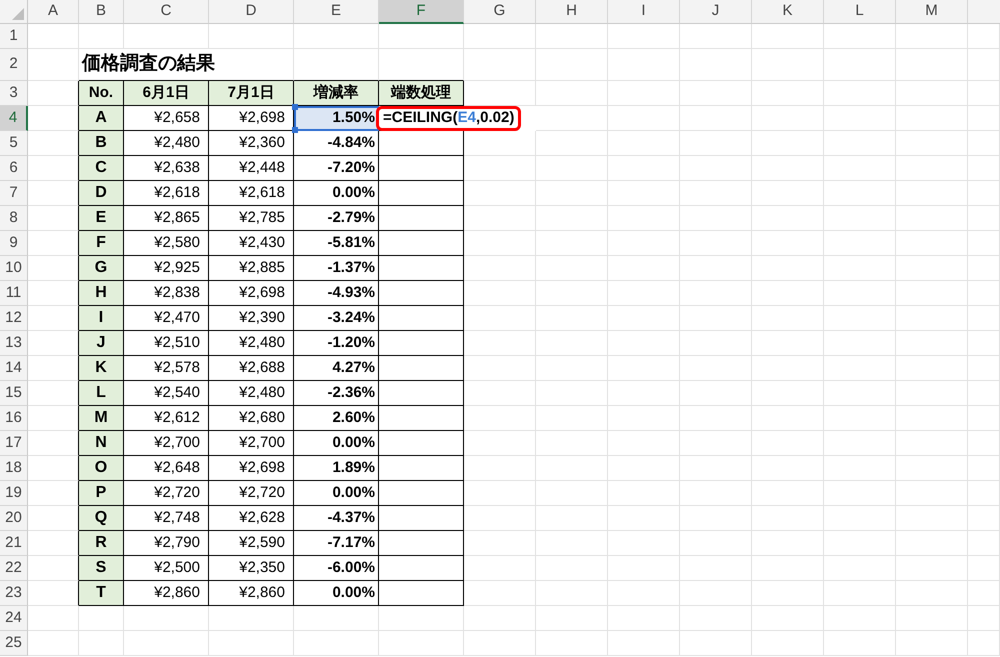 Image resolution: width=1000 pixels, height=657 pixels. I want to click on table-cell: ¥2,360, so click(251, 143).